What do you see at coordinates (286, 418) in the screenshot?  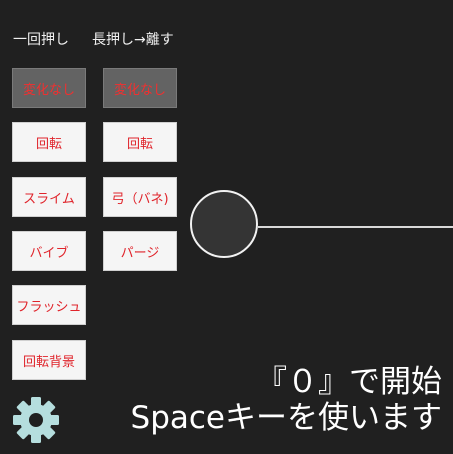 I see `space-key-instruction-text: Spaceキーを使います` at bounding box center [286, 418].